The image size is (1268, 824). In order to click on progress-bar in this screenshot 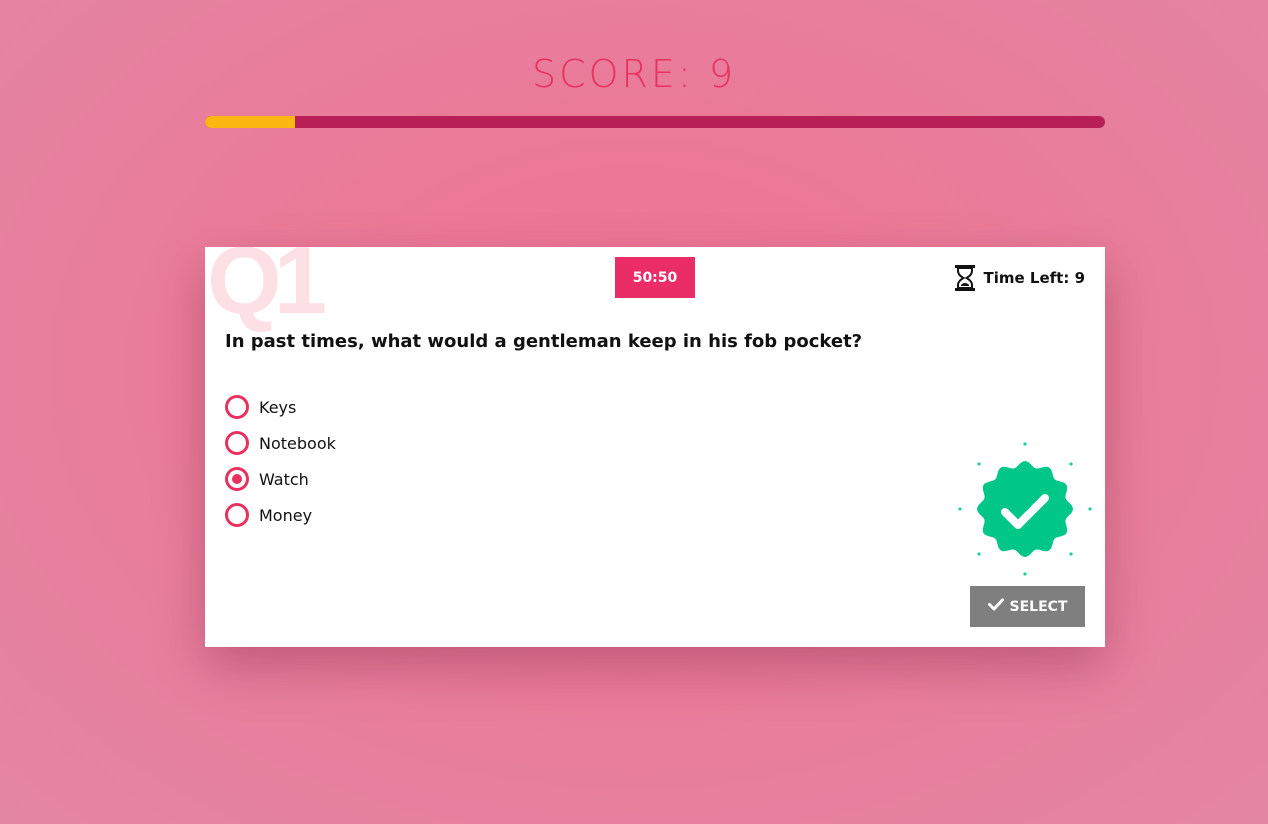, I will do `click(655, 122)`.